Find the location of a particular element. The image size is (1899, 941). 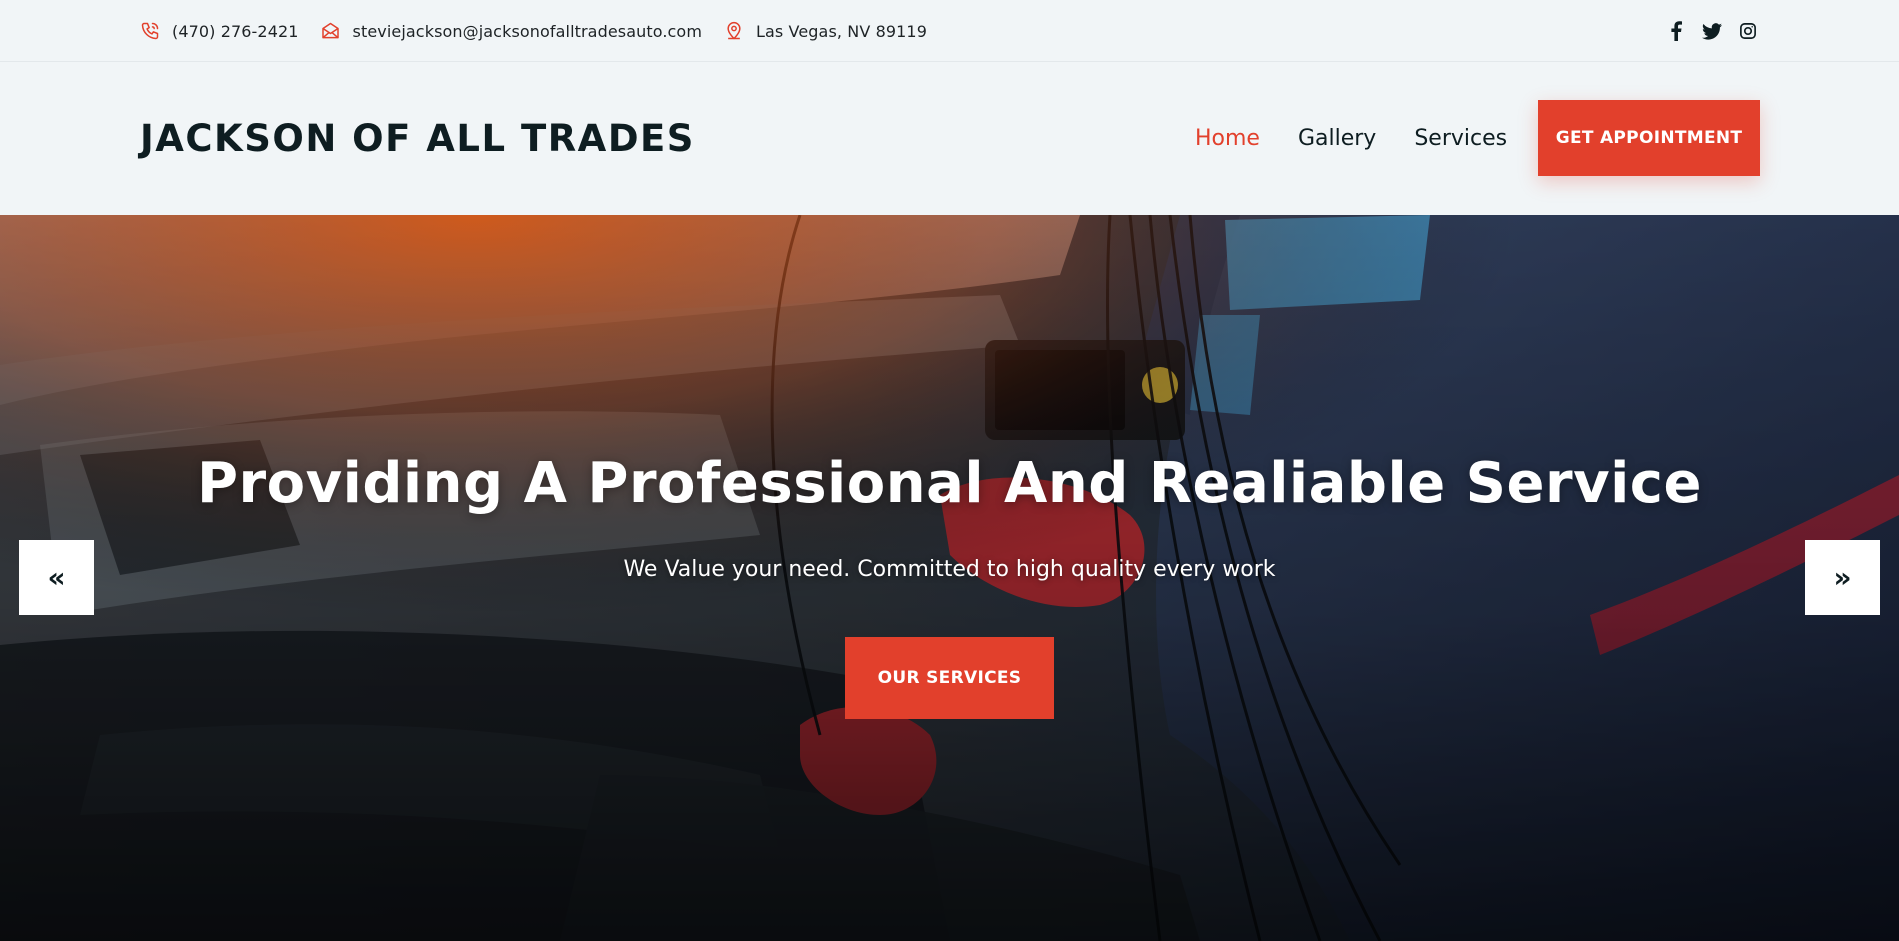

get-appointment-button: GET APPOINTMENT is located at coordinates (1649, 138).